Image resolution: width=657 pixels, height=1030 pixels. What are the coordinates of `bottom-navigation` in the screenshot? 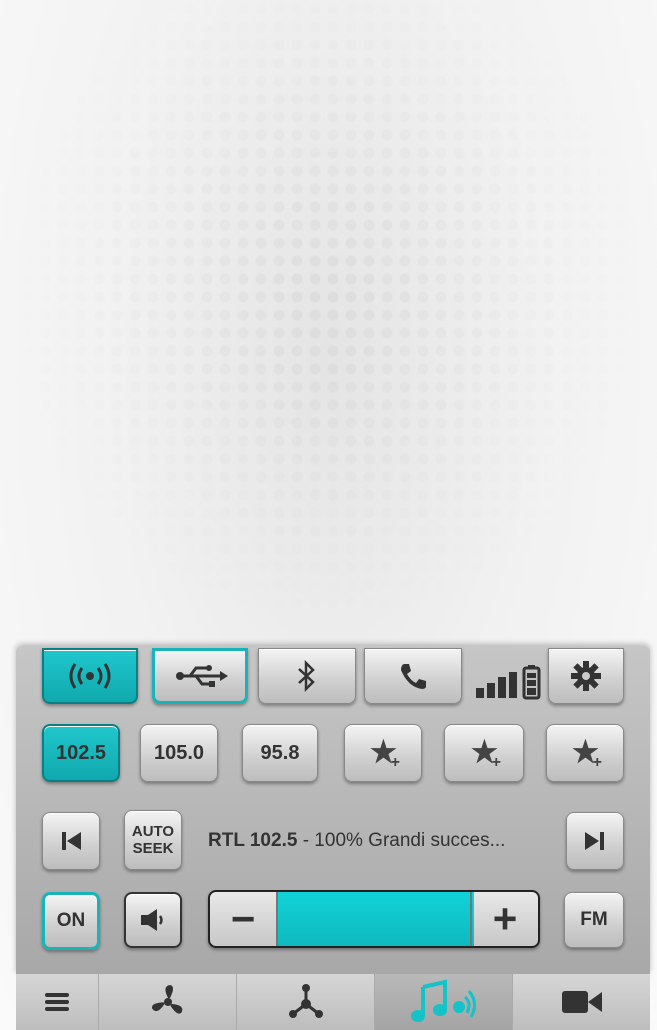 It's located at (333, 1002).